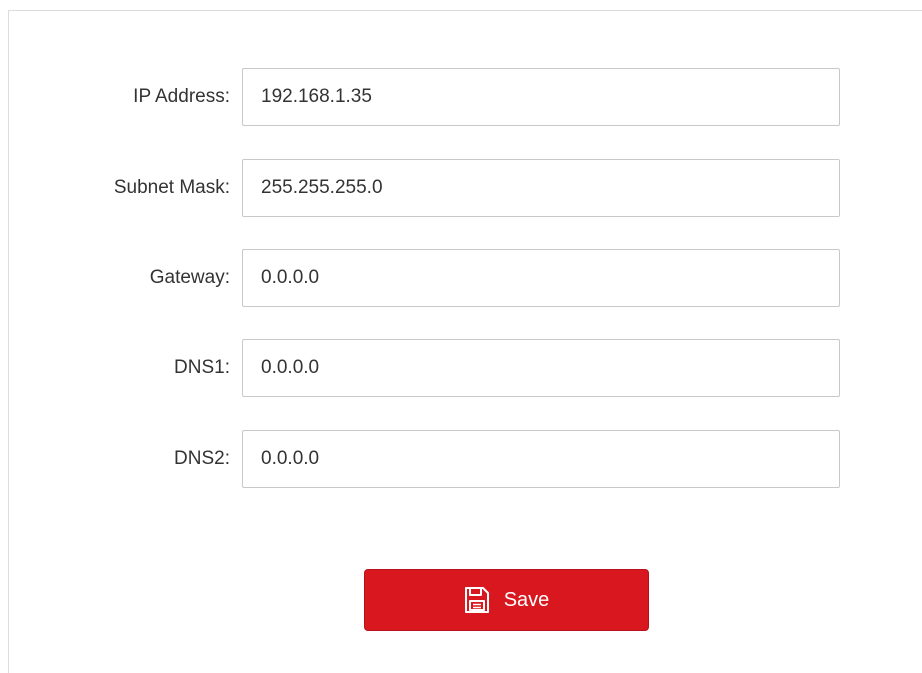 This screenshot has height=673, width=922. I want to click on dns2-row: DNS2:, so click(465, 459).